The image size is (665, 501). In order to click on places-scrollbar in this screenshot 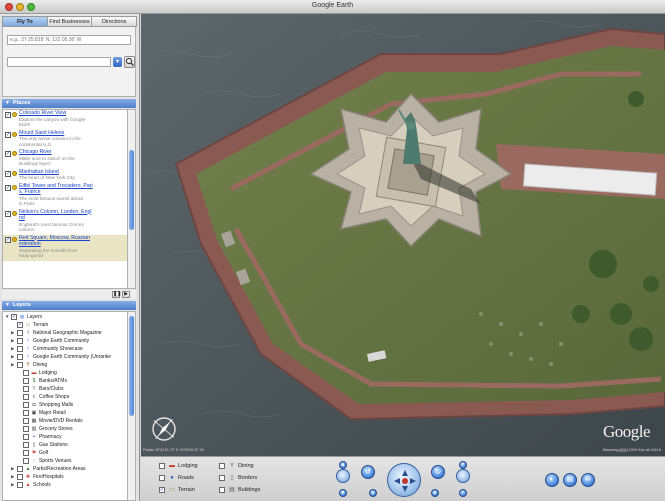, I will do `click(132, 199)`.